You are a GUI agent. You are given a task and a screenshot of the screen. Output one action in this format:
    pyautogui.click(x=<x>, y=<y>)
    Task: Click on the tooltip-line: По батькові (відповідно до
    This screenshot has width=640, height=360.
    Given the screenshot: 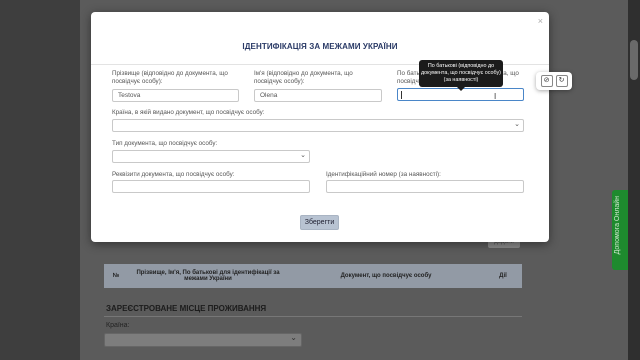 What is the action you would take?
    pyautogui.click(x=461, y=66)
    